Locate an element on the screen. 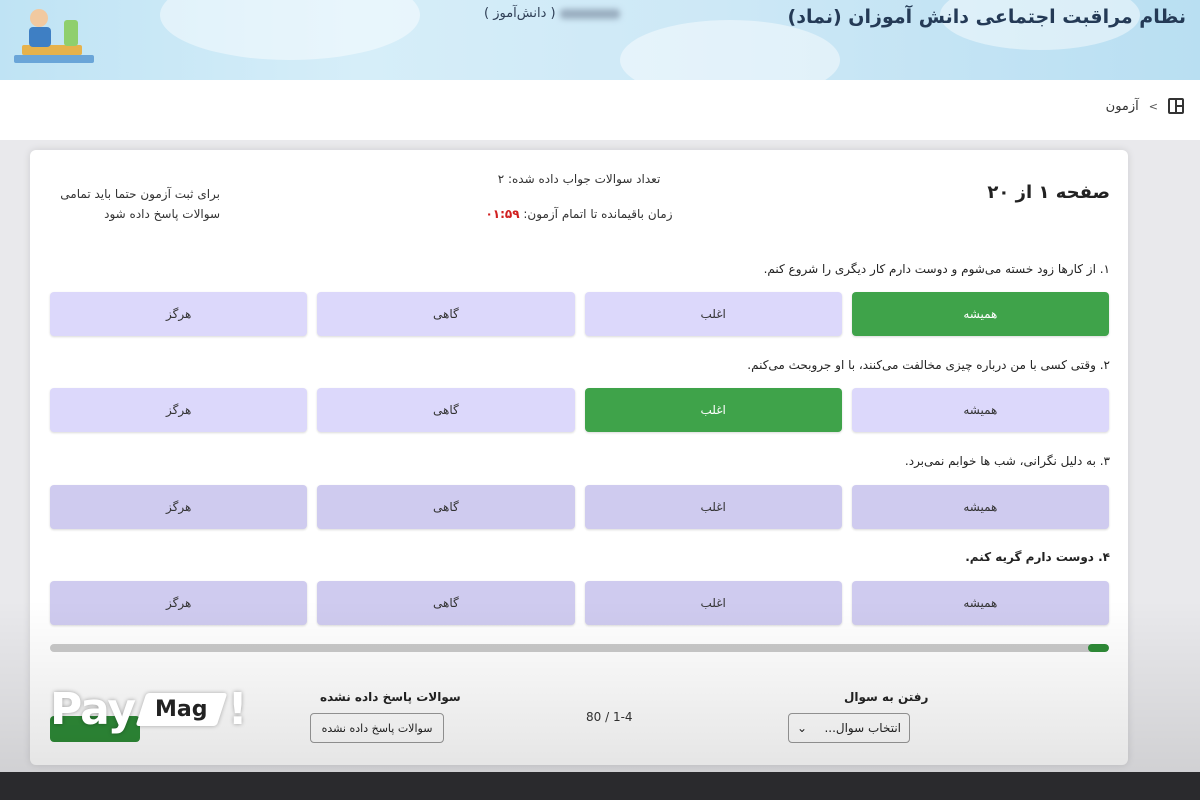 This screenshot has height=800, width=1200. q1-option-sometimes: گاهی is located at coordinates (446, 314).